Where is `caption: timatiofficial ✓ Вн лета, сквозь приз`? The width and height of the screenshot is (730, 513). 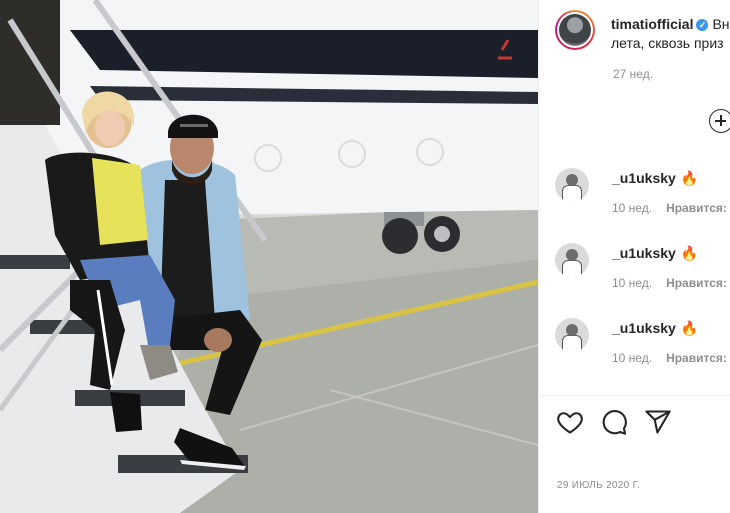 caption: timatiofficial ✓ Вн лета, сквозь приз is located at coordinates (642, 40).